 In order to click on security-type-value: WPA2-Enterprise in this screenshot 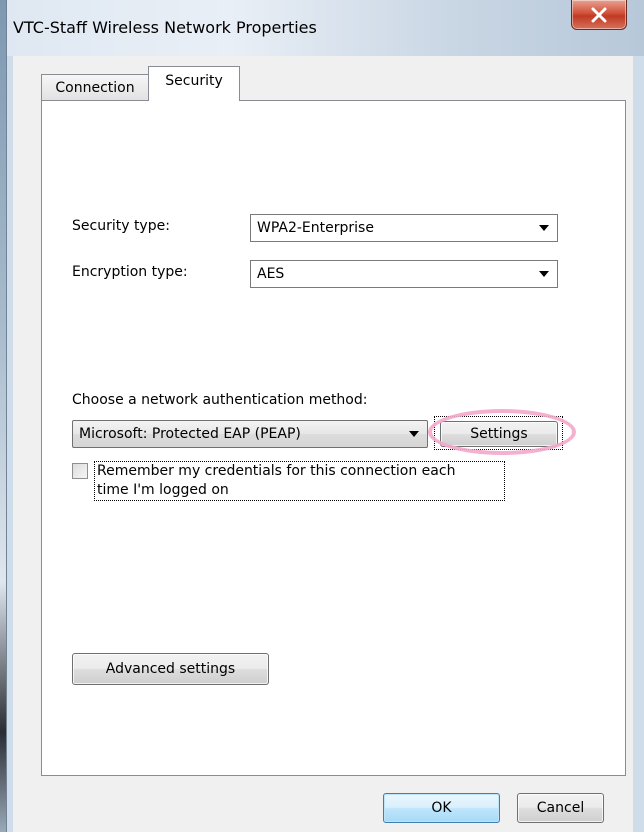, I will do `click(315, 228)`.